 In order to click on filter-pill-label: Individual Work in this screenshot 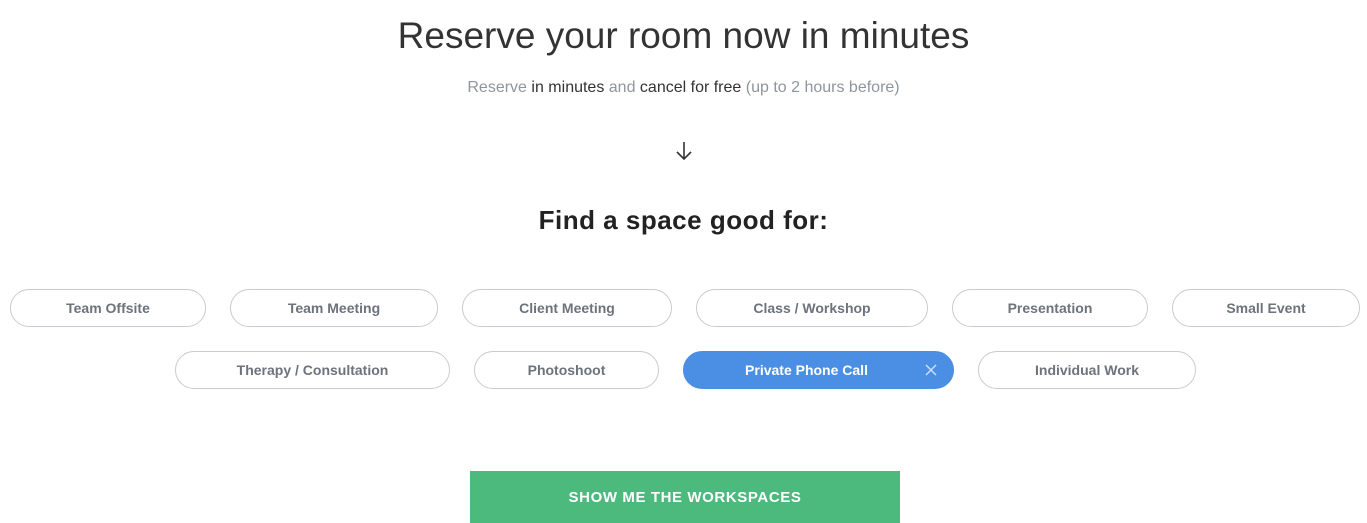, I will do `click(1087, 370)`.